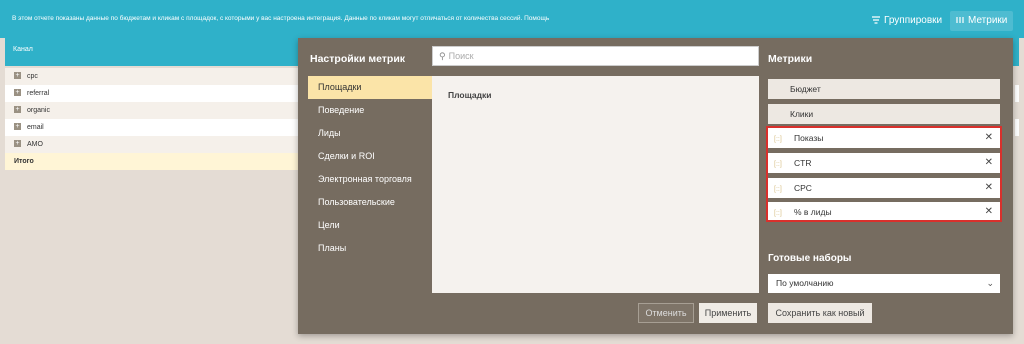 The image size is (1024, 344). Describe the element at coordinates (370, 110) in the screenshot. I see `category-item-behavior: Поведение` at that location.